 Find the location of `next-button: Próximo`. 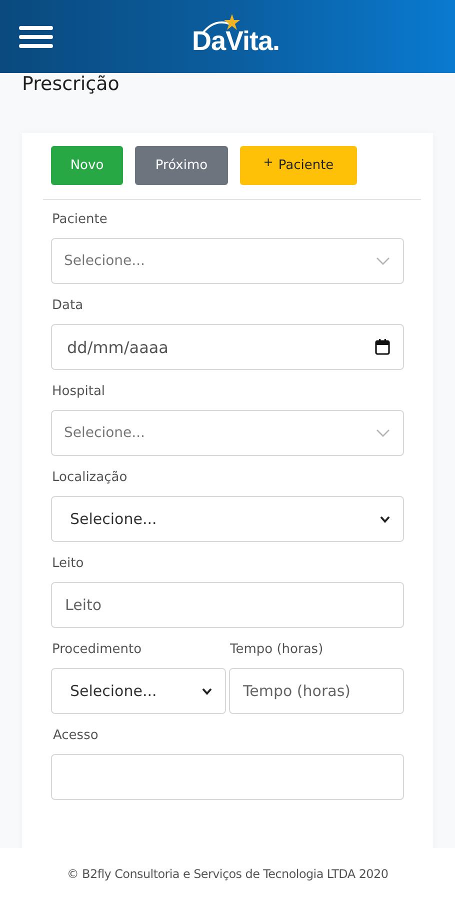

next-button: Próximo is located at coordinates (181, 165).